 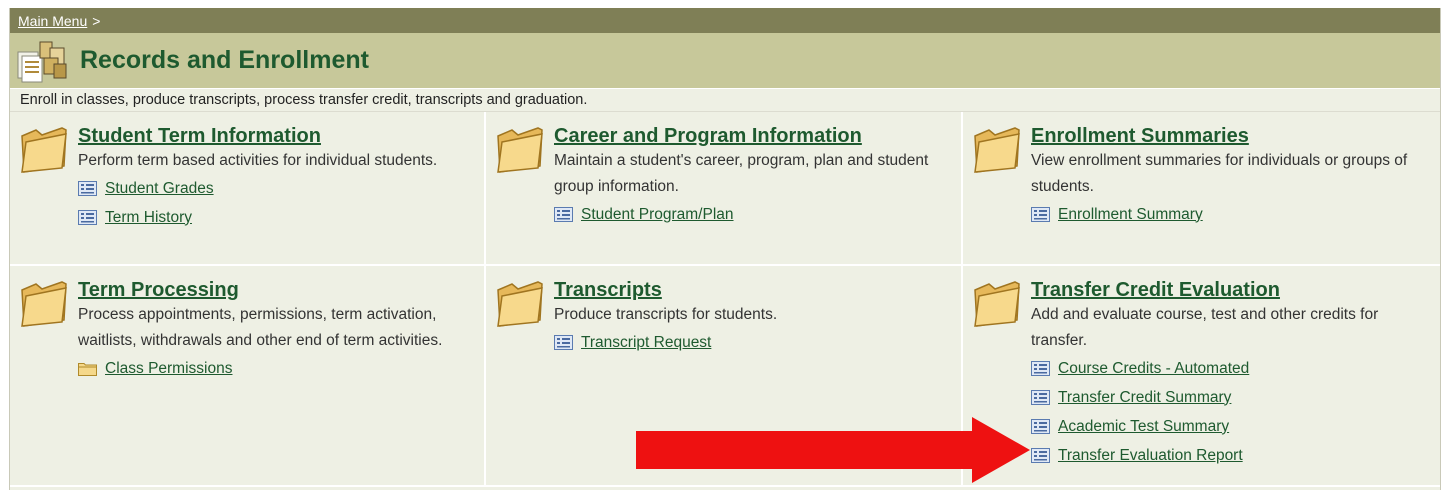 What do you see at coordinates (224, 60) in the screenshot?
I see `page-title: Records and Enrollment` at bounding box center [224, 60].